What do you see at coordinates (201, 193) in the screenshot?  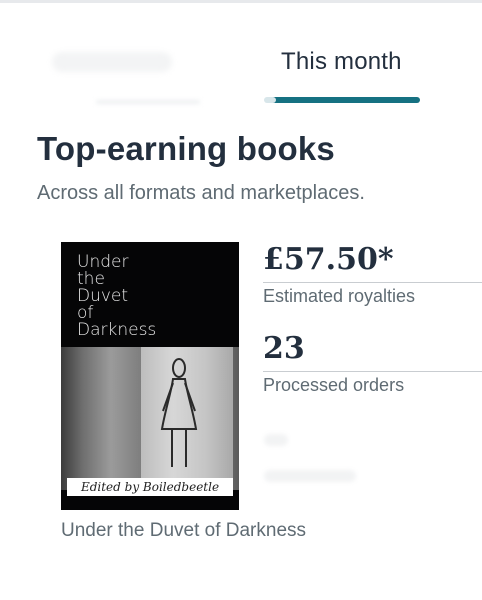 I see `section-subtitle: Across all formats and marketplaces.` at bounding box center [201, 193].